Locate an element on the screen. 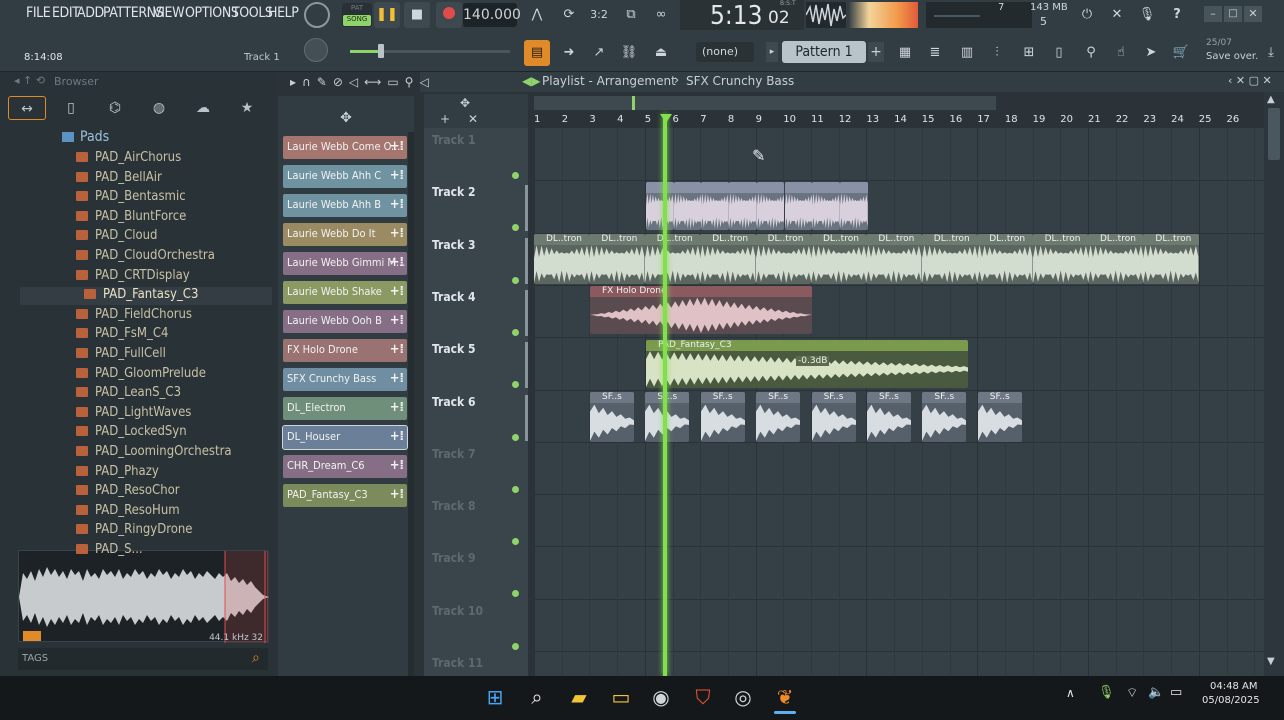 The image size is (1284, 720). step-edit-icon: ⧉ is located at coordinates (631, 15).